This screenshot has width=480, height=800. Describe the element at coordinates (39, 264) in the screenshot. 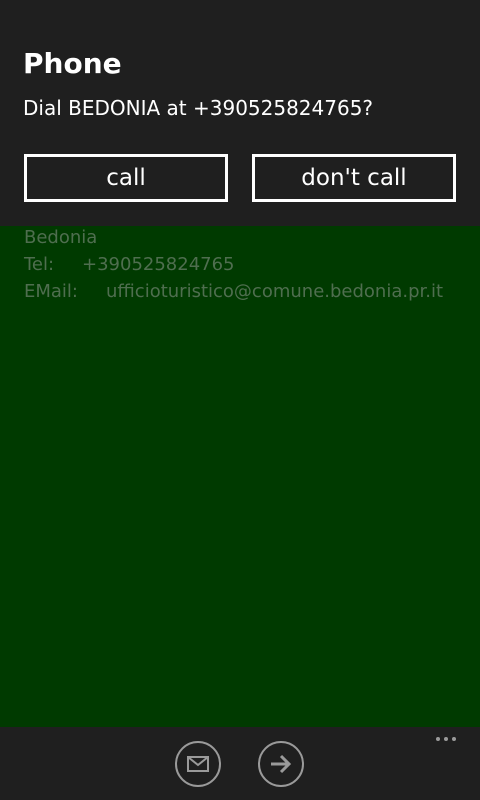

I see `tel-label: Tel:` at that location.